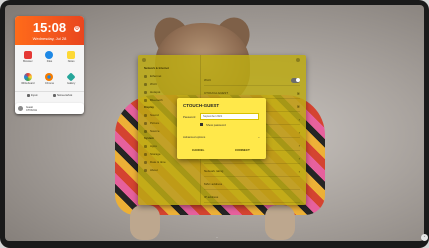 This screenshot has width=429, height=248. Describe the element at coordinates (229, 116) in the screenshot. I see `password-field: September 2021` at that location.